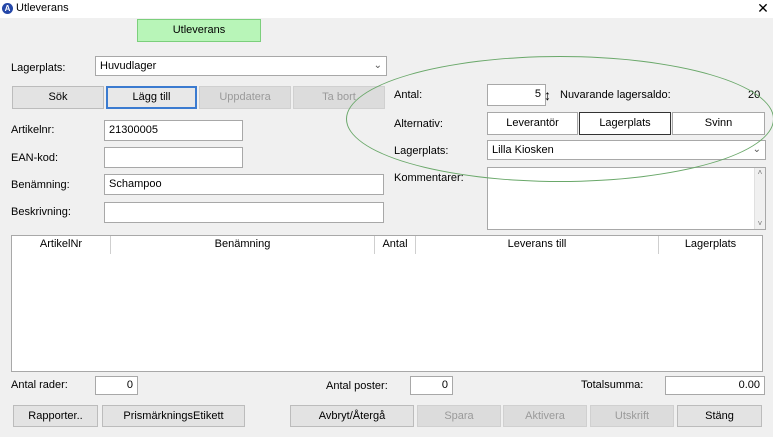  What do you see at coordinates (626, 198) in the screenshot?
I see `kommentarer-textarea` at bounding box center [626, 198].